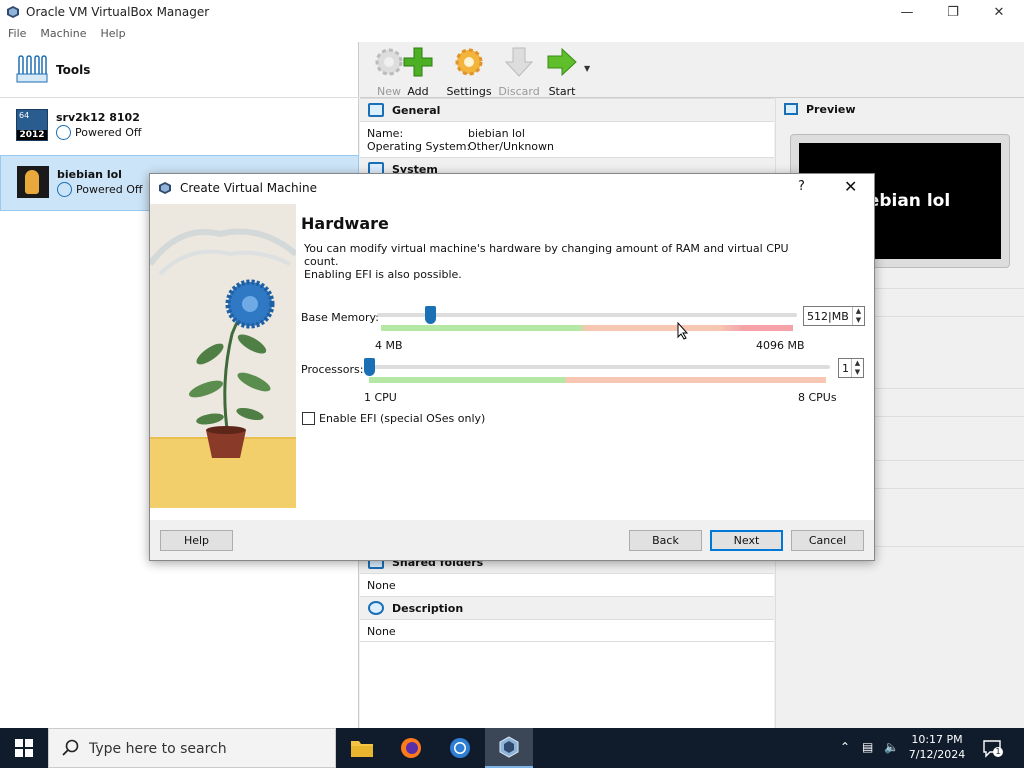 This screenshot has width=1024, height=768. Describe the element at coordinates (597, 367) in the screenshot. I see `cpu-slider-track` at that location.